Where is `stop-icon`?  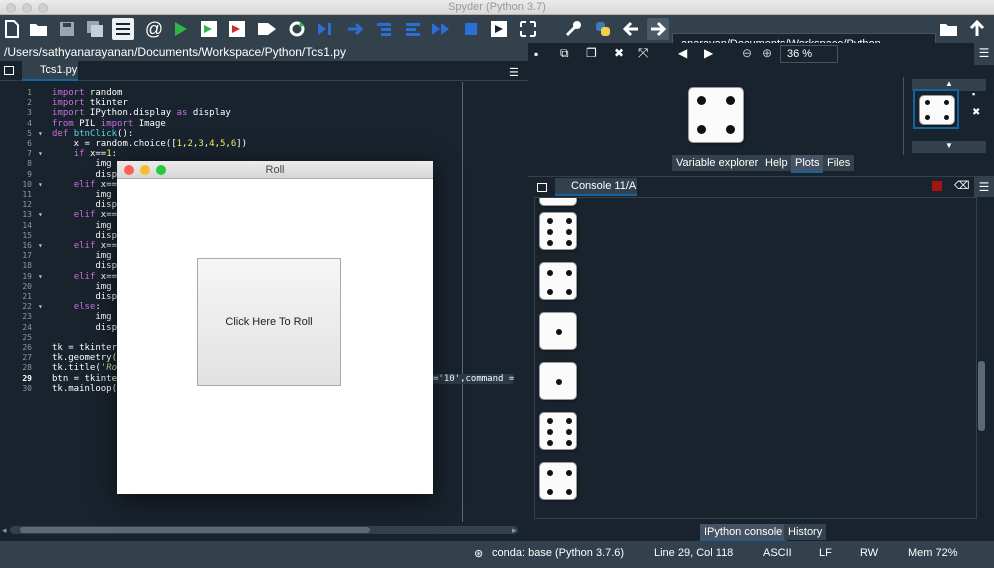
stop-icon is located at coordinates (471, 29).